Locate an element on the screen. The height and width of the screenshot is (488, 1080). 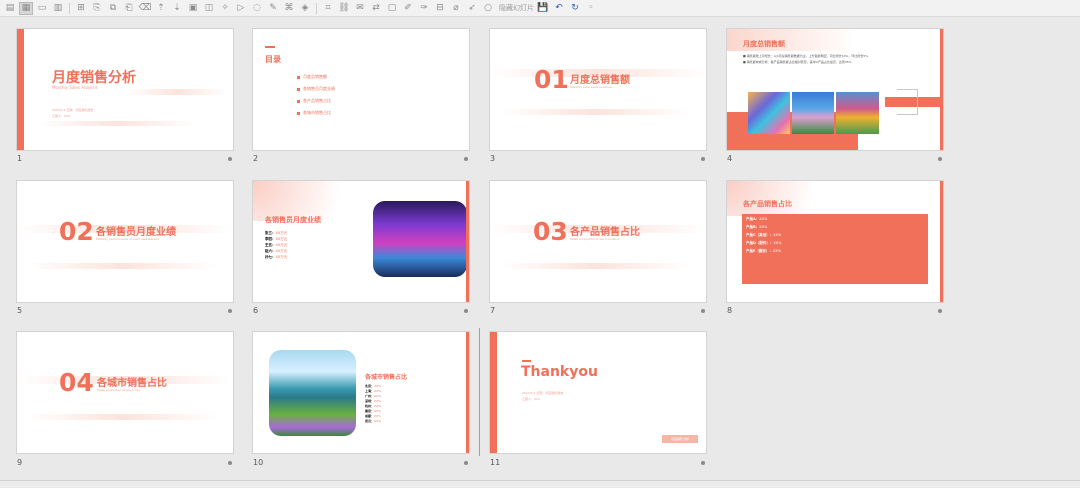
slide-number: 5 is located at coordinates (20, 310).